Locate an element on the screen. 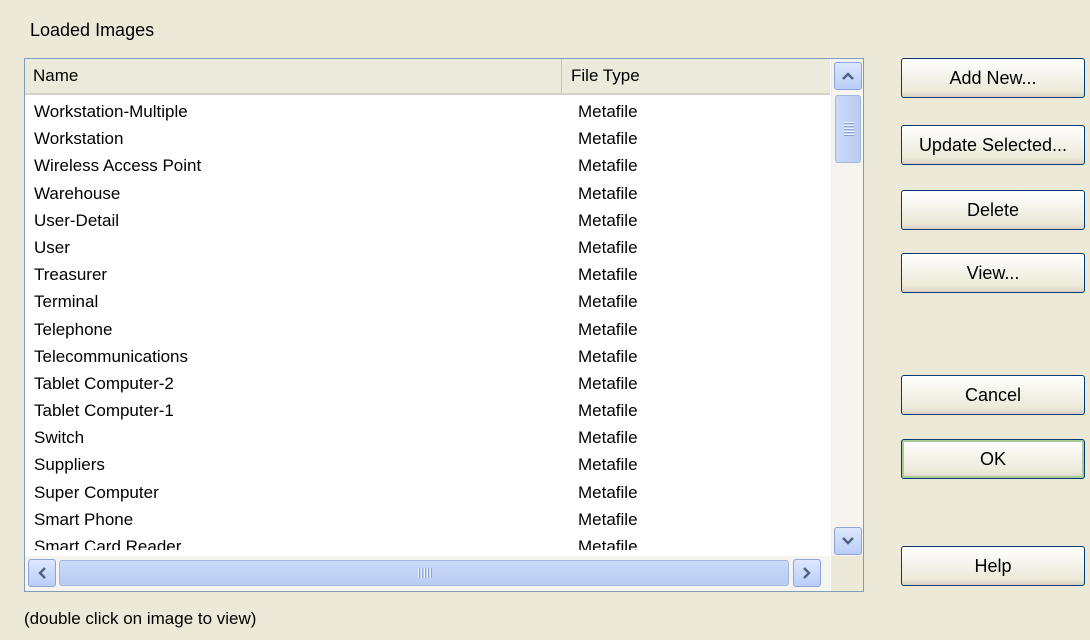  horizontal-scroll-thumb is located at coordinates (424, 573).